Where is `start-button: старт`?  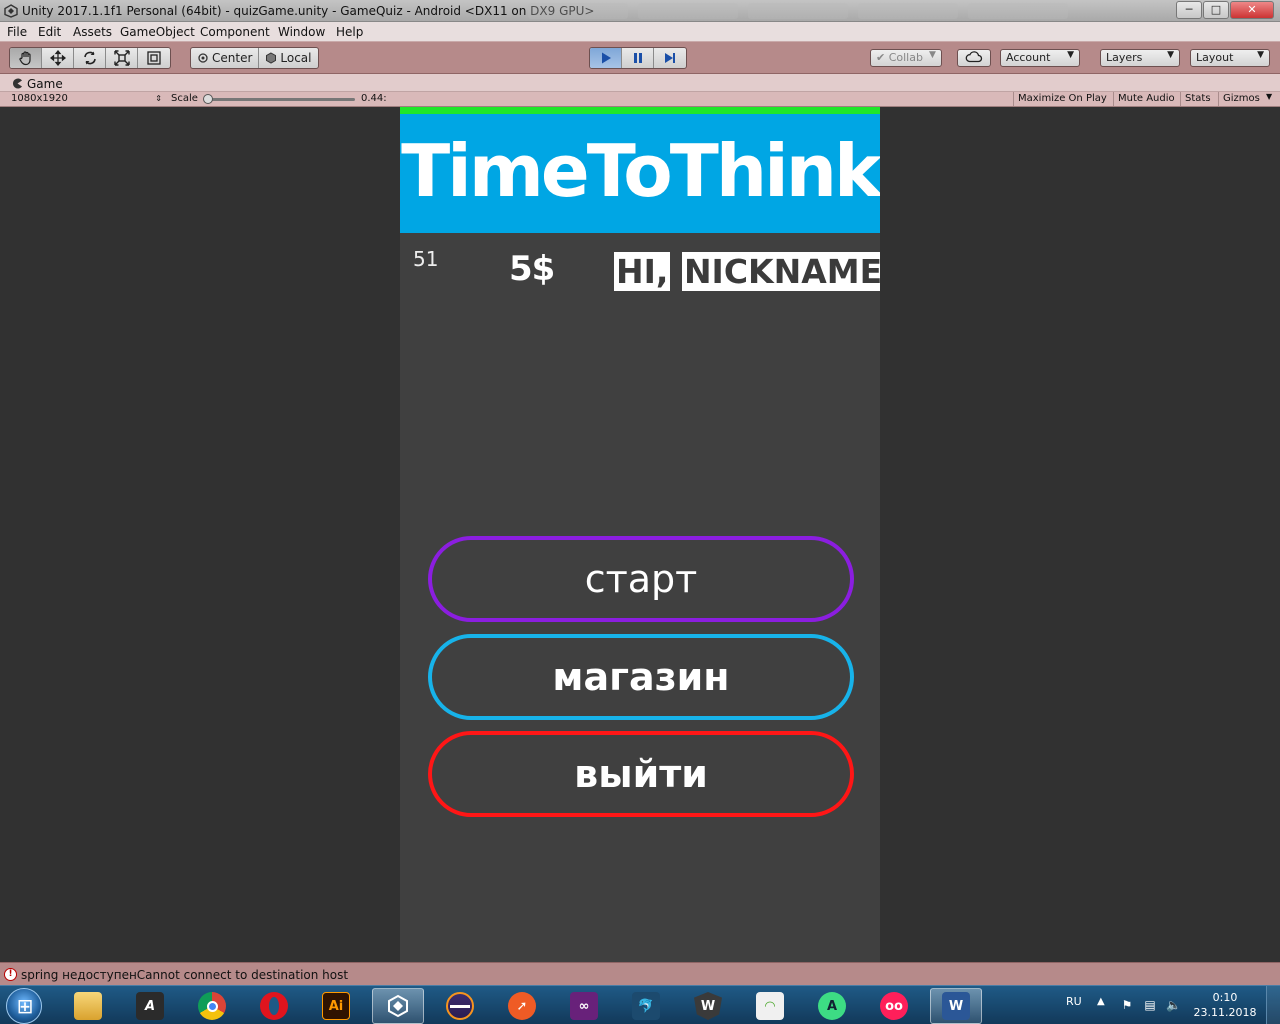
start-button: старт is located at coordinates (641, 579).